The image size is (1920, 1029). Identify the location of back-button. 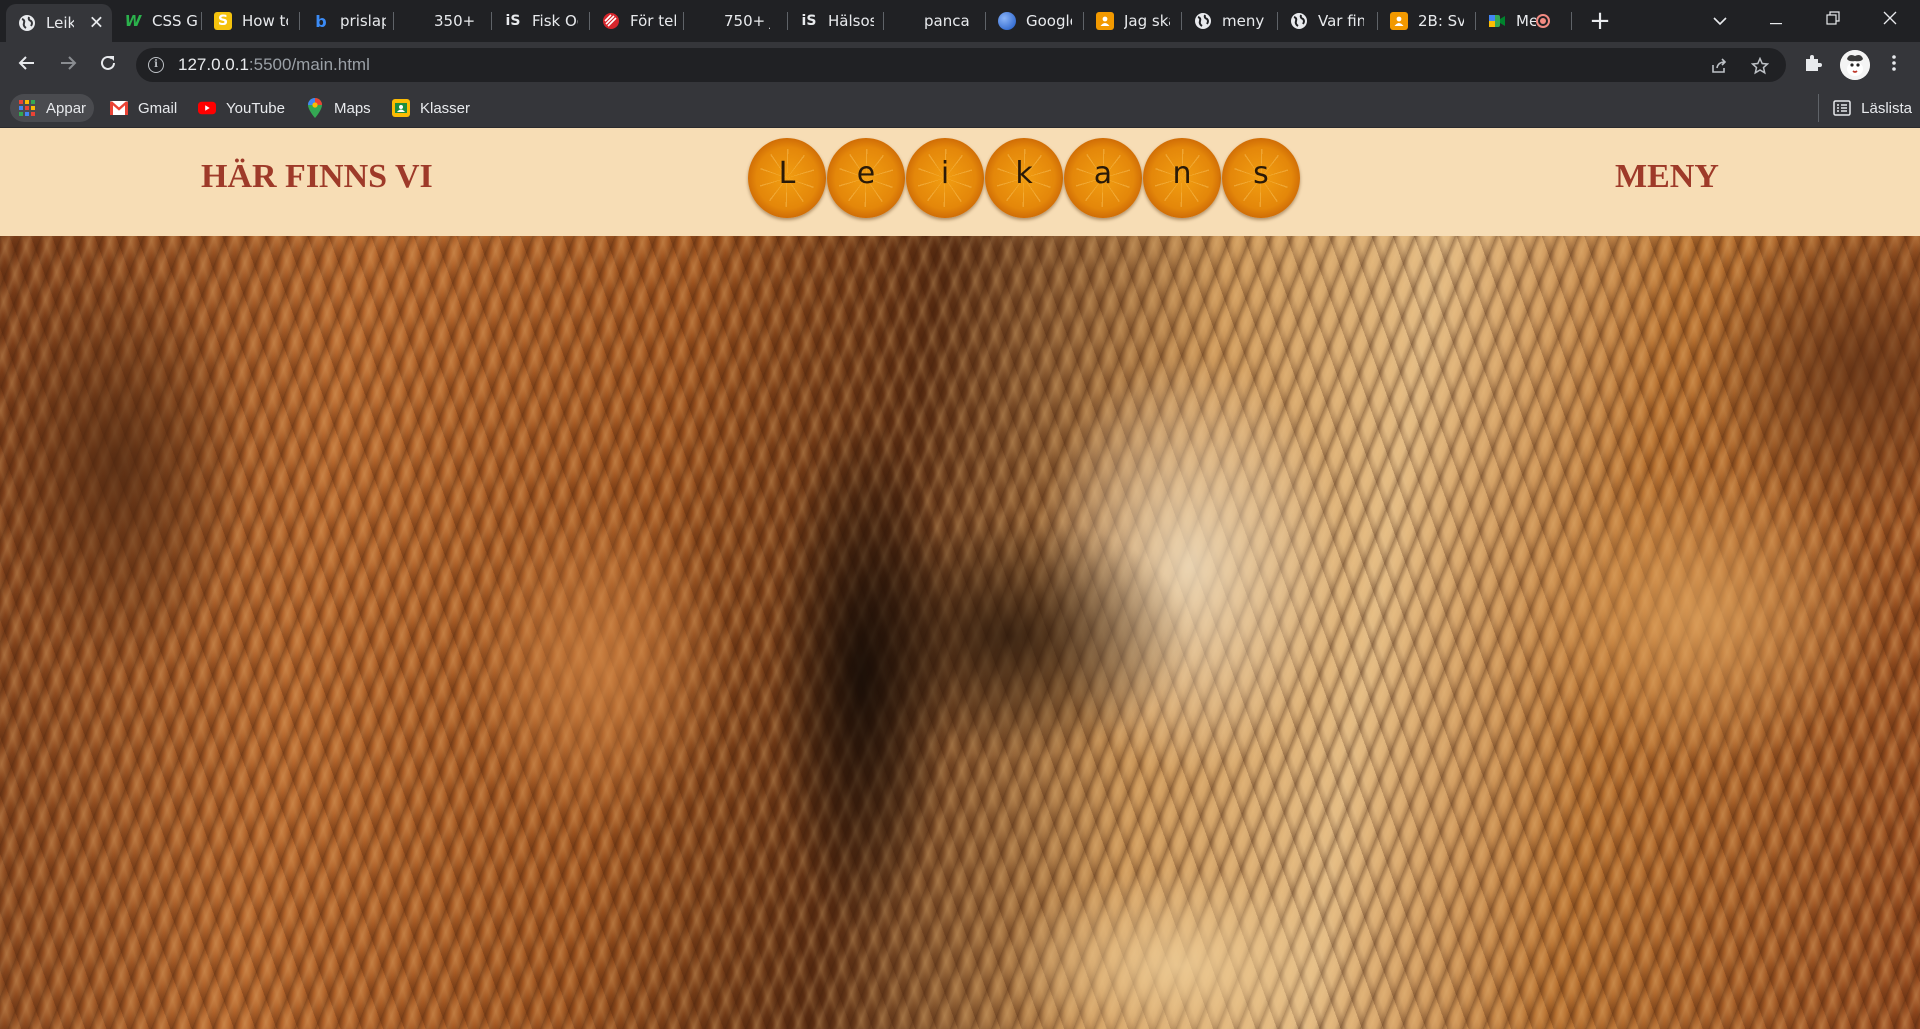
(27, 65).